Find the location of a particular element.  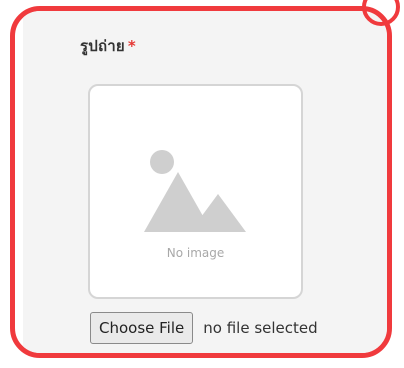

file-status-text: no file selected is located at coordinates (260, 328).